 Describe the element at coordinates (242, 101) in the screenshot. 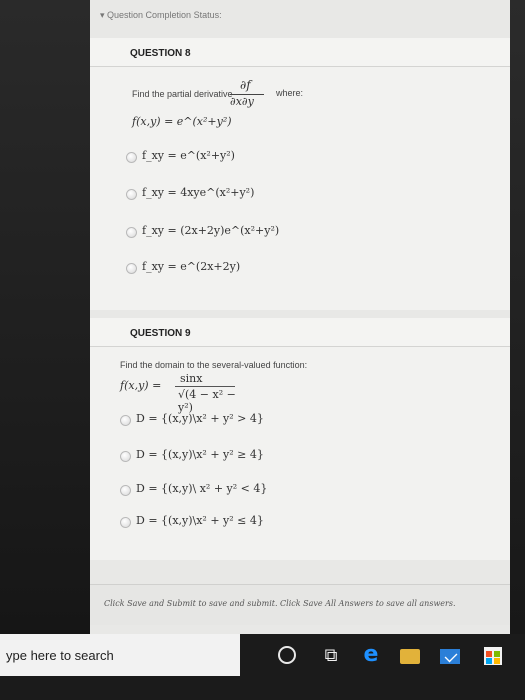

I see `fraction-denominator: ∂x∂y` at that location.